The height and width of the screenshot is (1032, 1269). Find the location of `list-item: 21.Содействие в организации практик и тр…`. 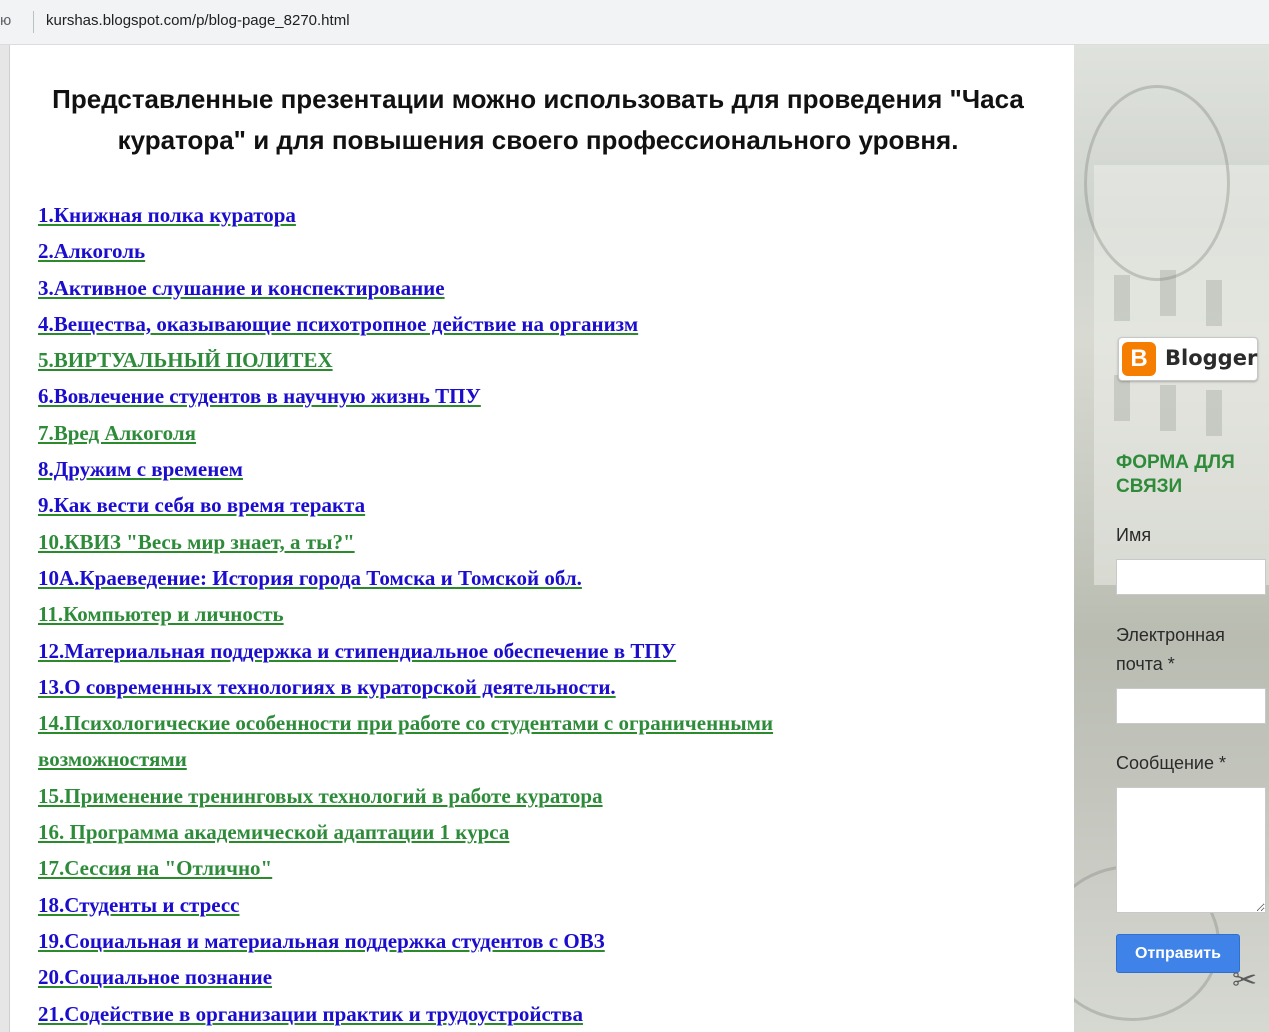

list-item: 21.Содействие в организации практик и тр… is located at coordinates (553, 1014).